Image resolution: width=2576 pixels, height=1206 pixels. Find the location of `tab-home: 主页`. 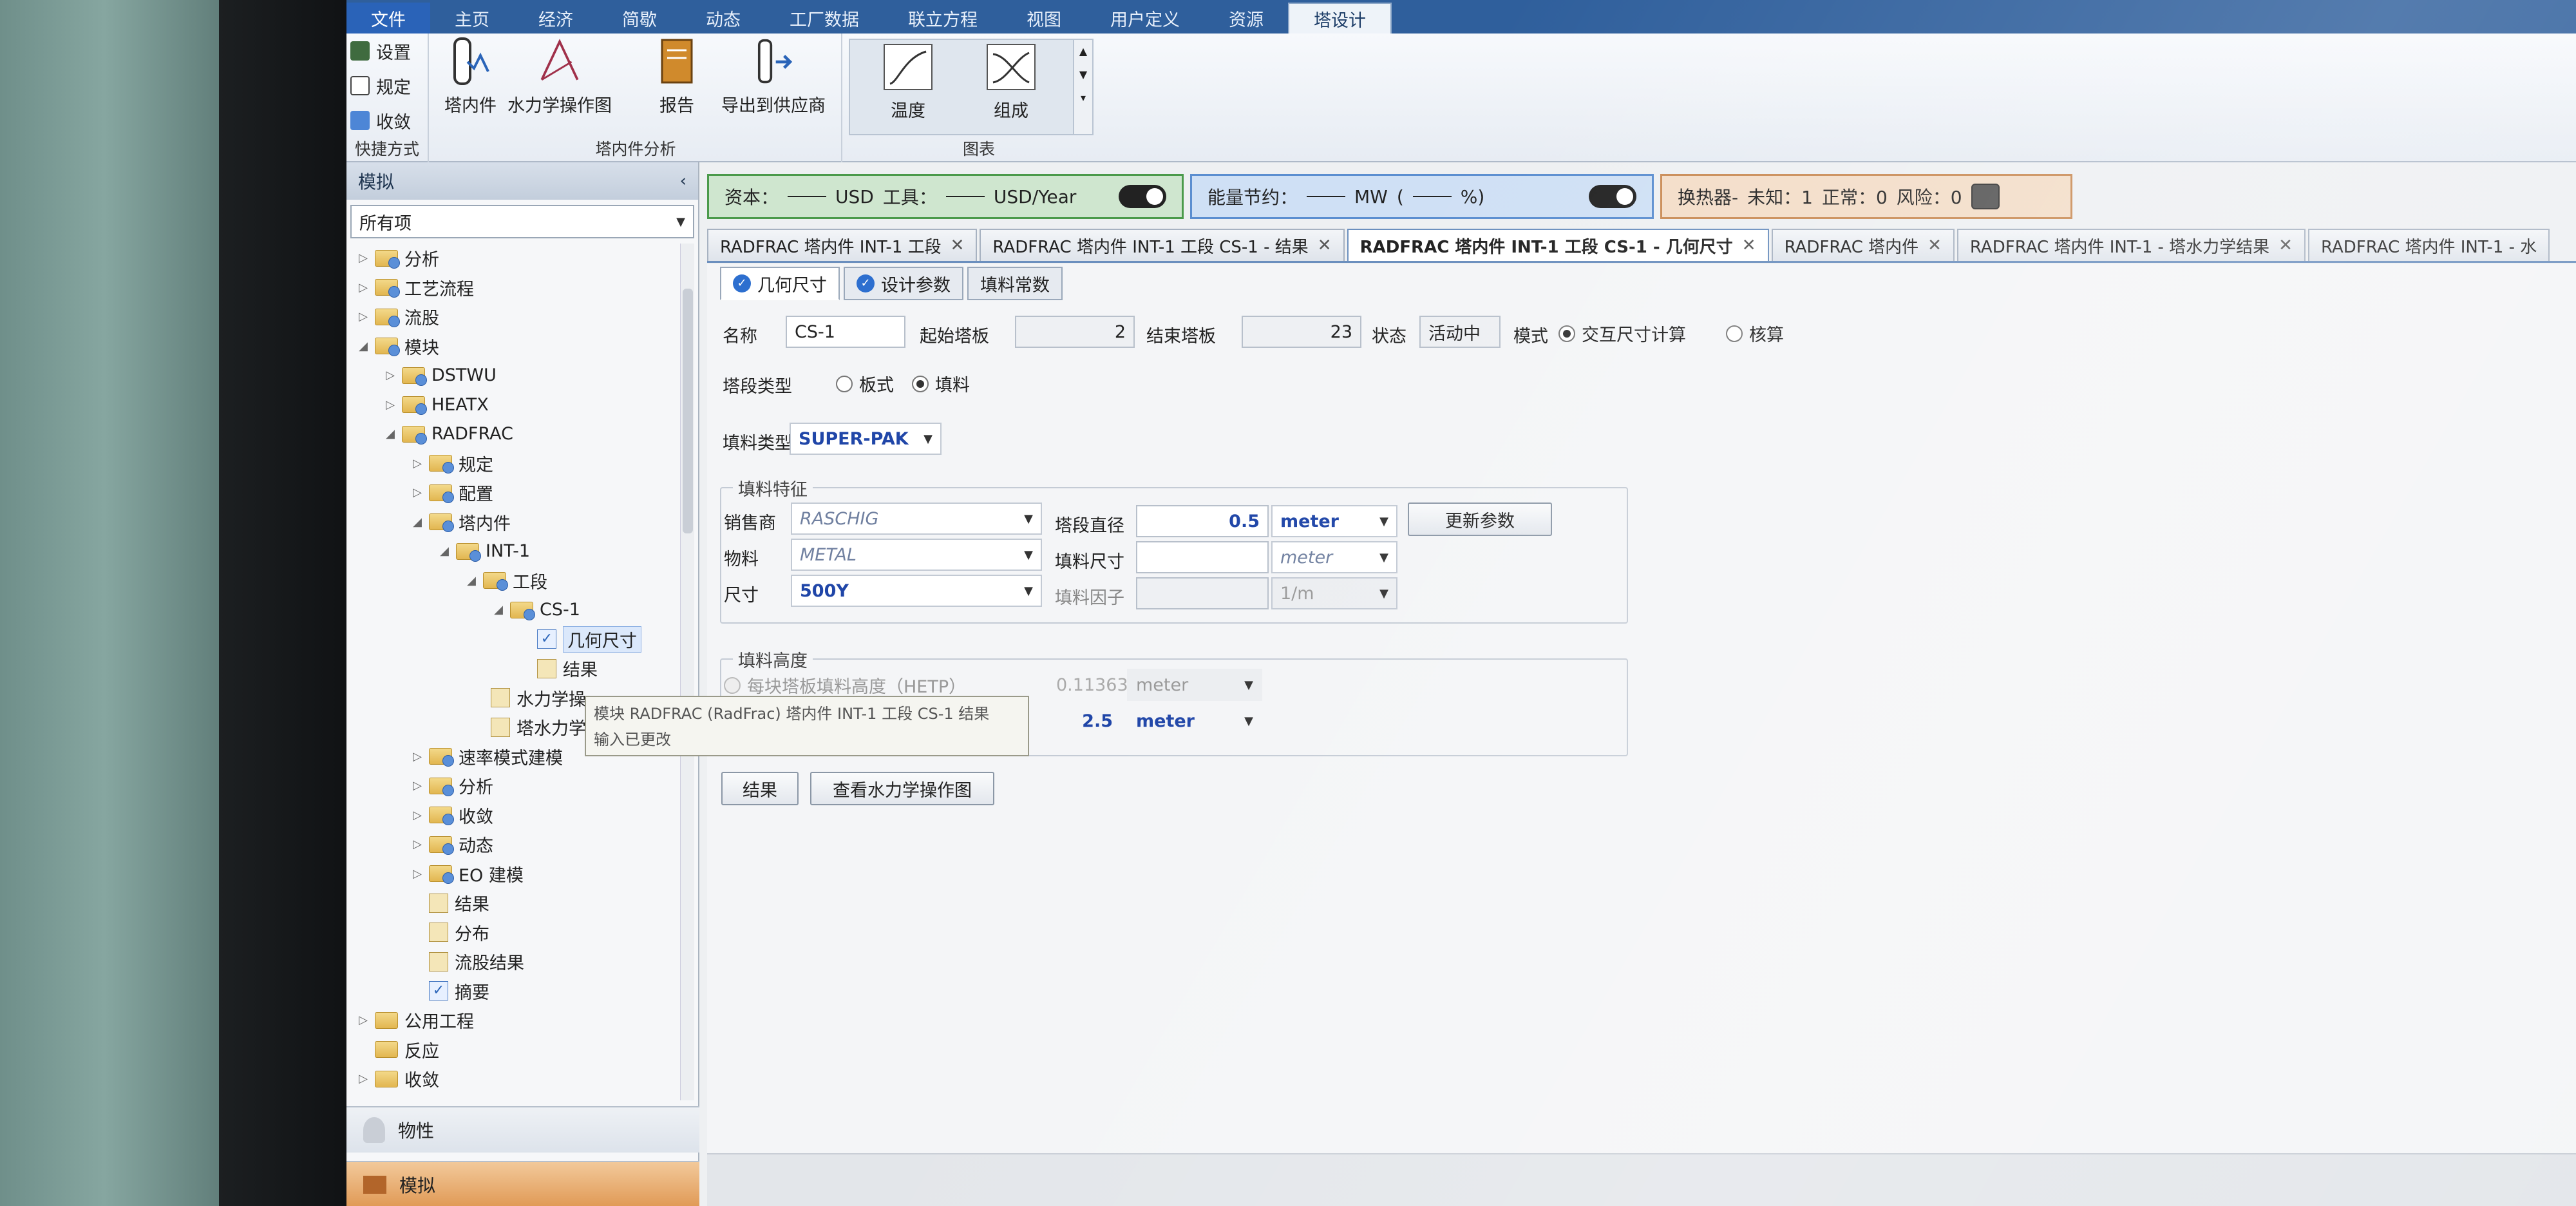

tab-home: 主页 is located at coordinates (472, 19).